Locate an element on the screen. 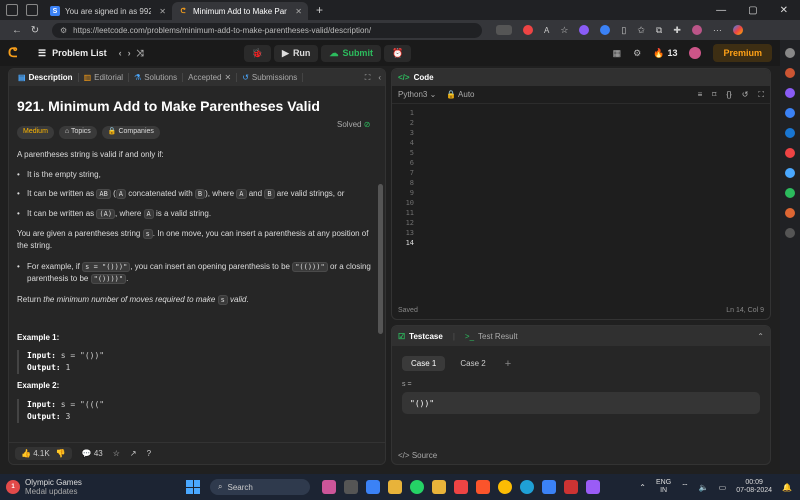 Image resolution: width=800 pixels, height=500 pixels. timer-button: ⏰ is located at coordinates (397, 53).